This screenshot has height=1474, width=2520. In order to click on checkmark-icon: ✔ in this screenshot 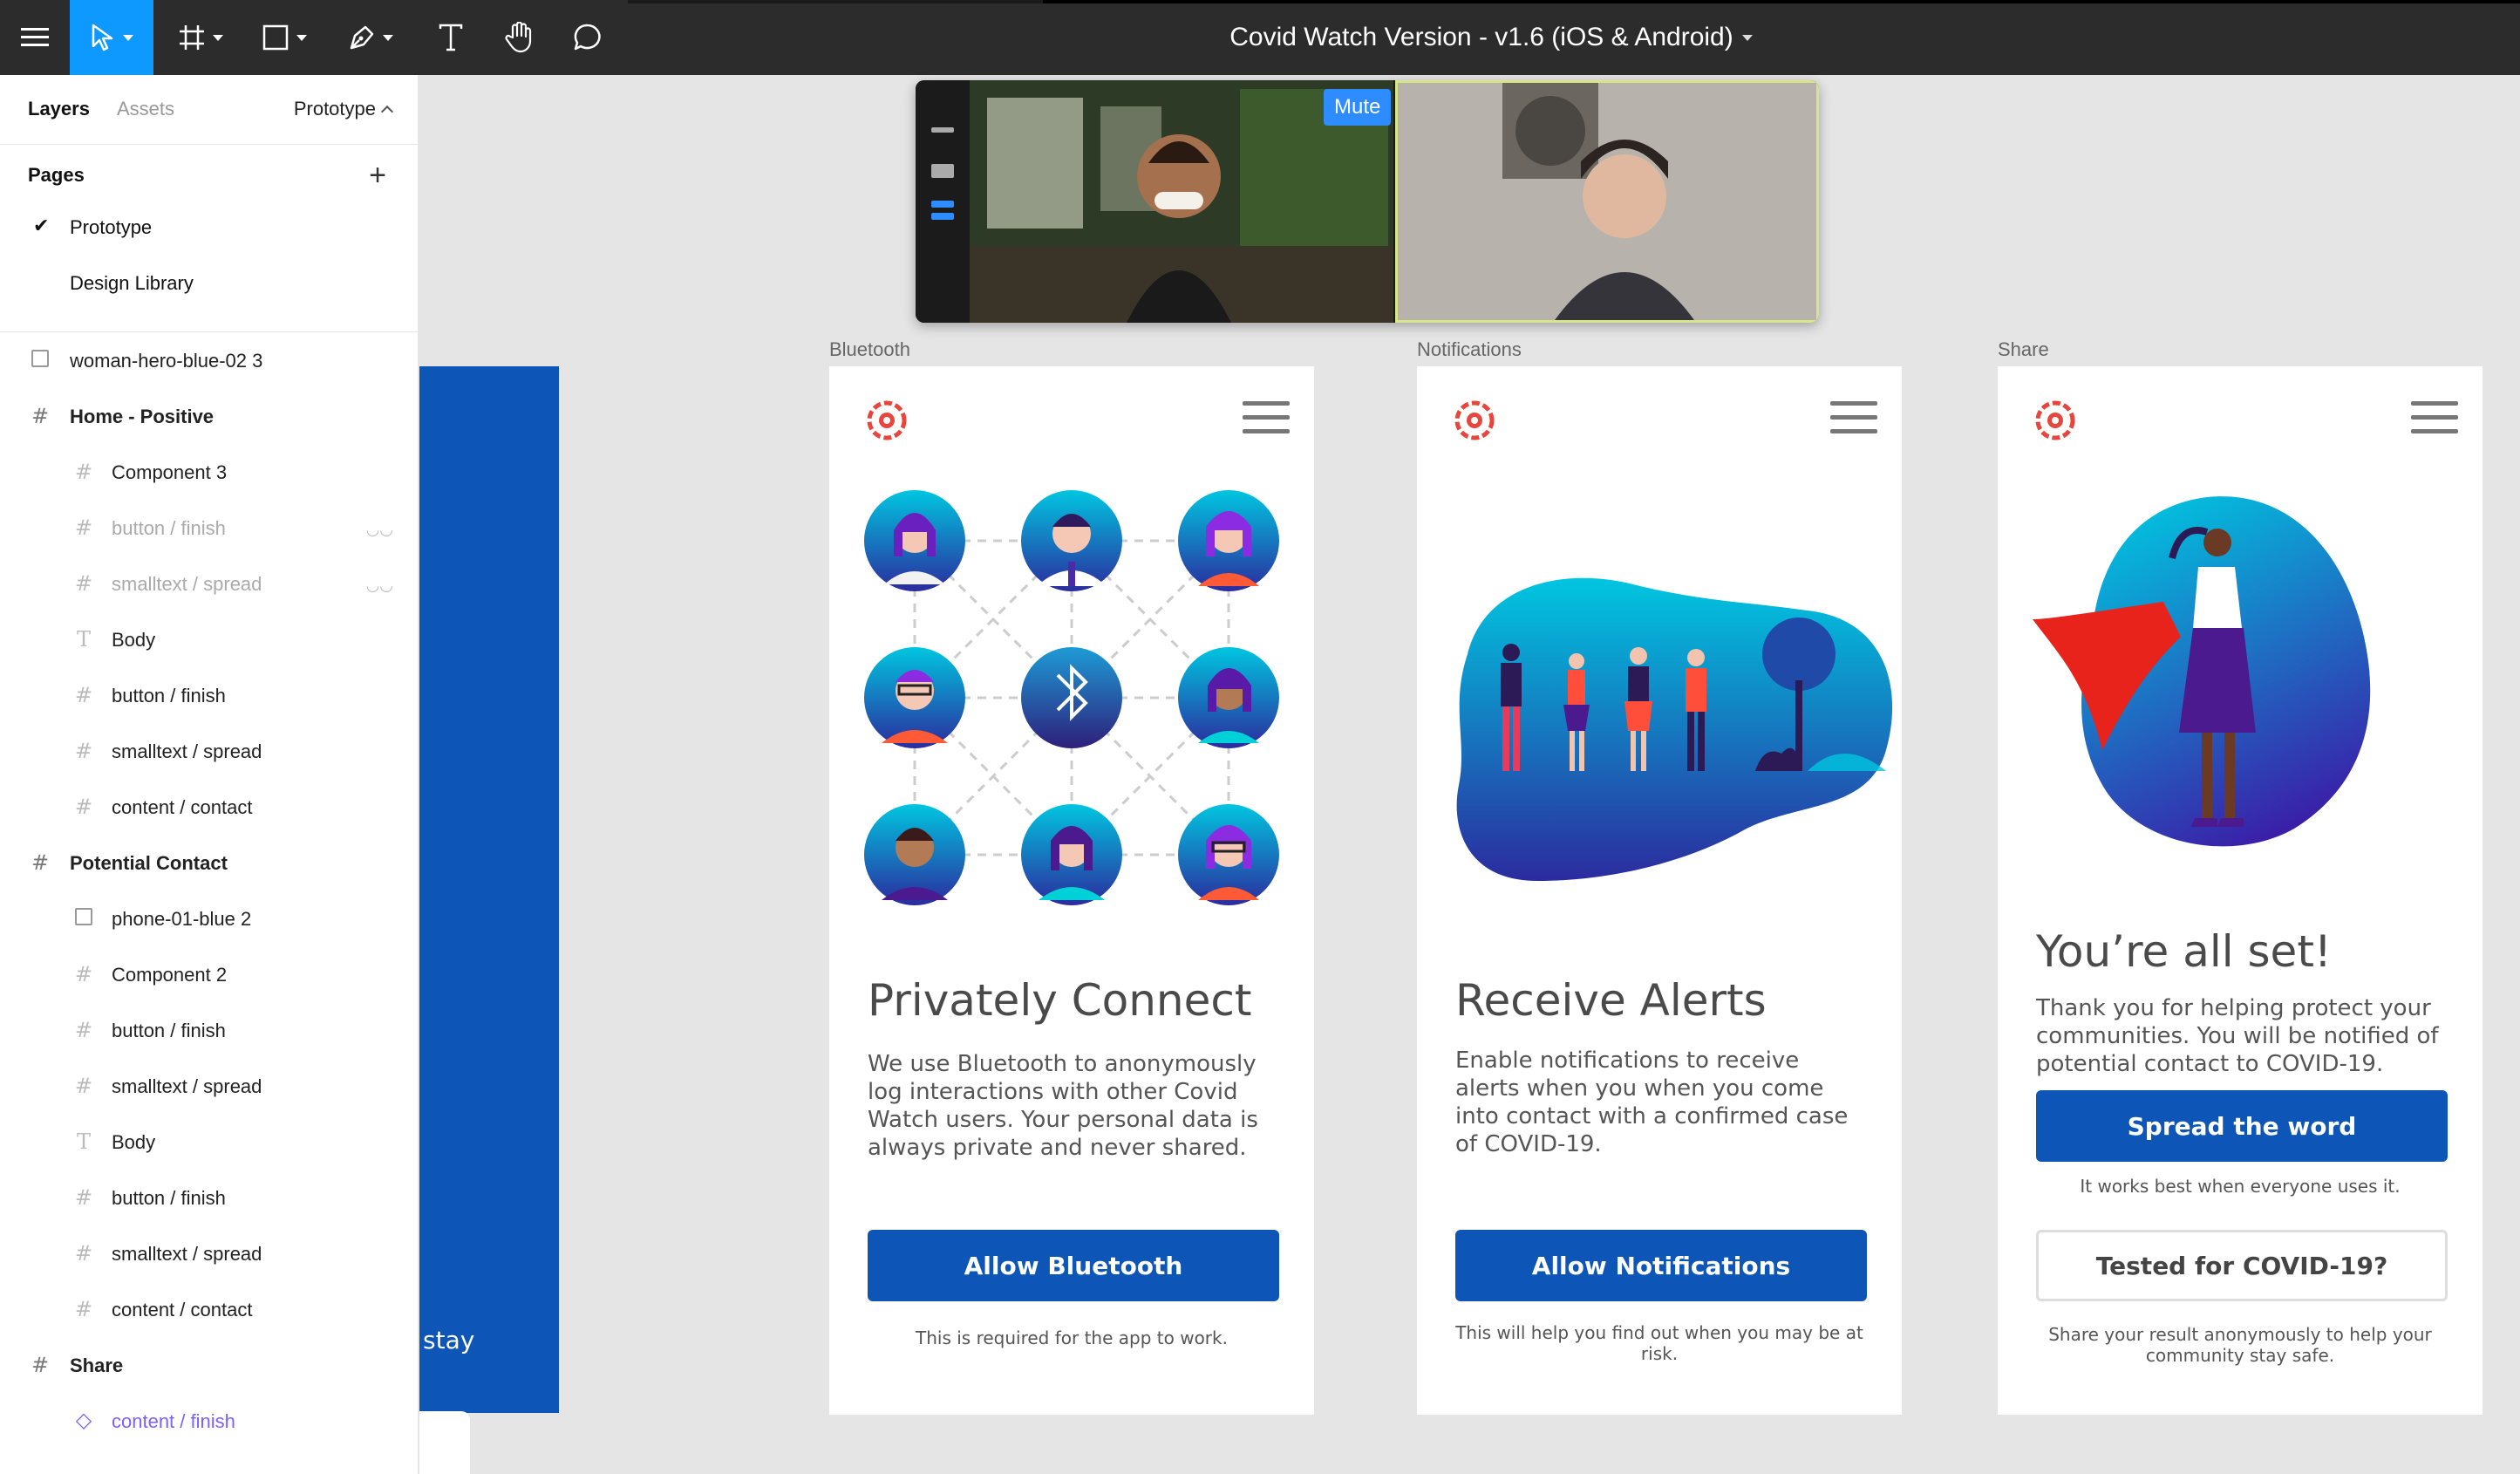, I will do `click(41, 225)`.